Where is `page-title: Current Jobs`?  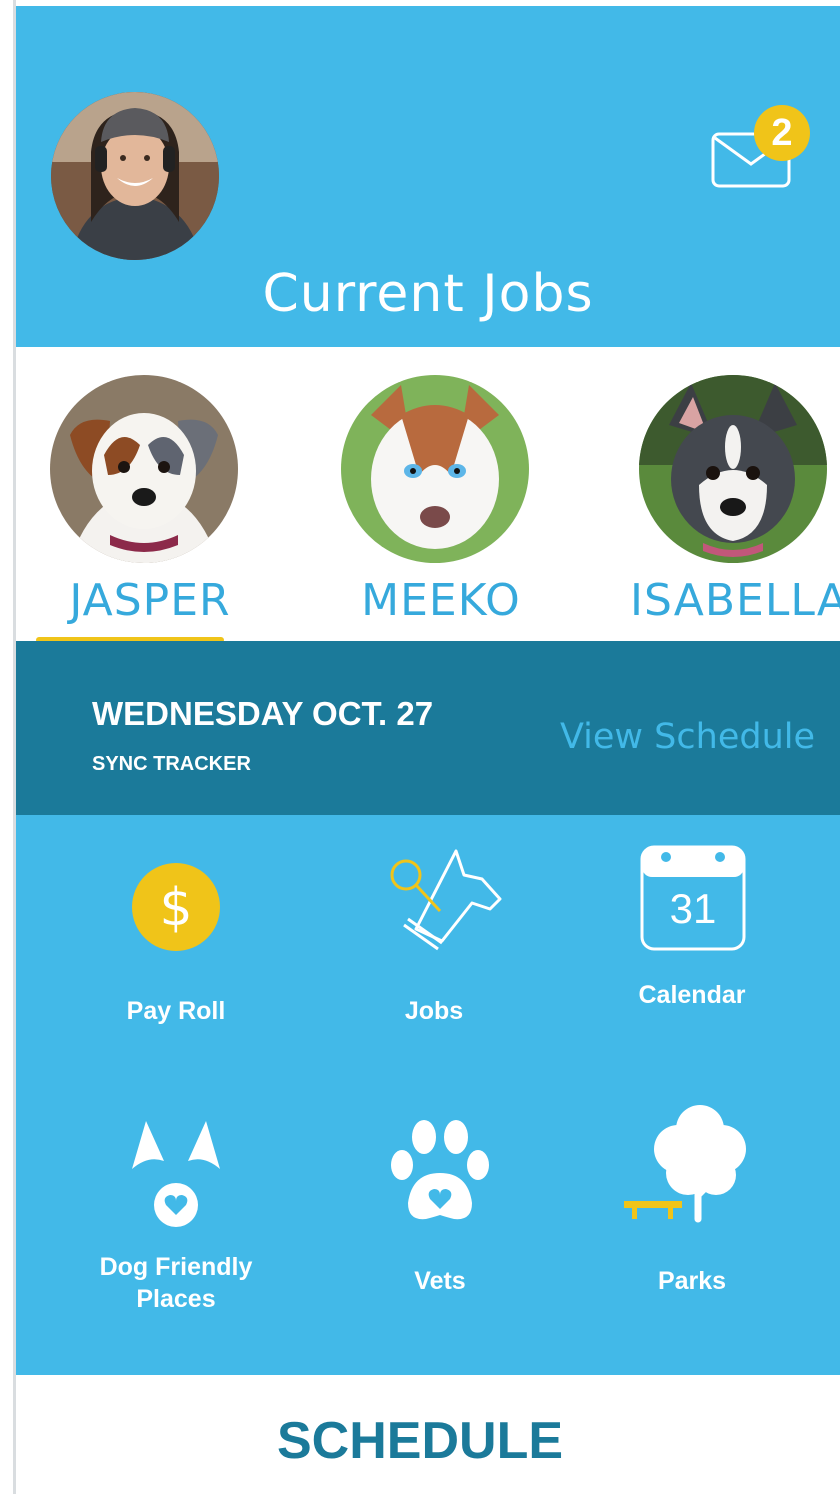 page-title: Current Jobs is located at coordinates (428, 294).